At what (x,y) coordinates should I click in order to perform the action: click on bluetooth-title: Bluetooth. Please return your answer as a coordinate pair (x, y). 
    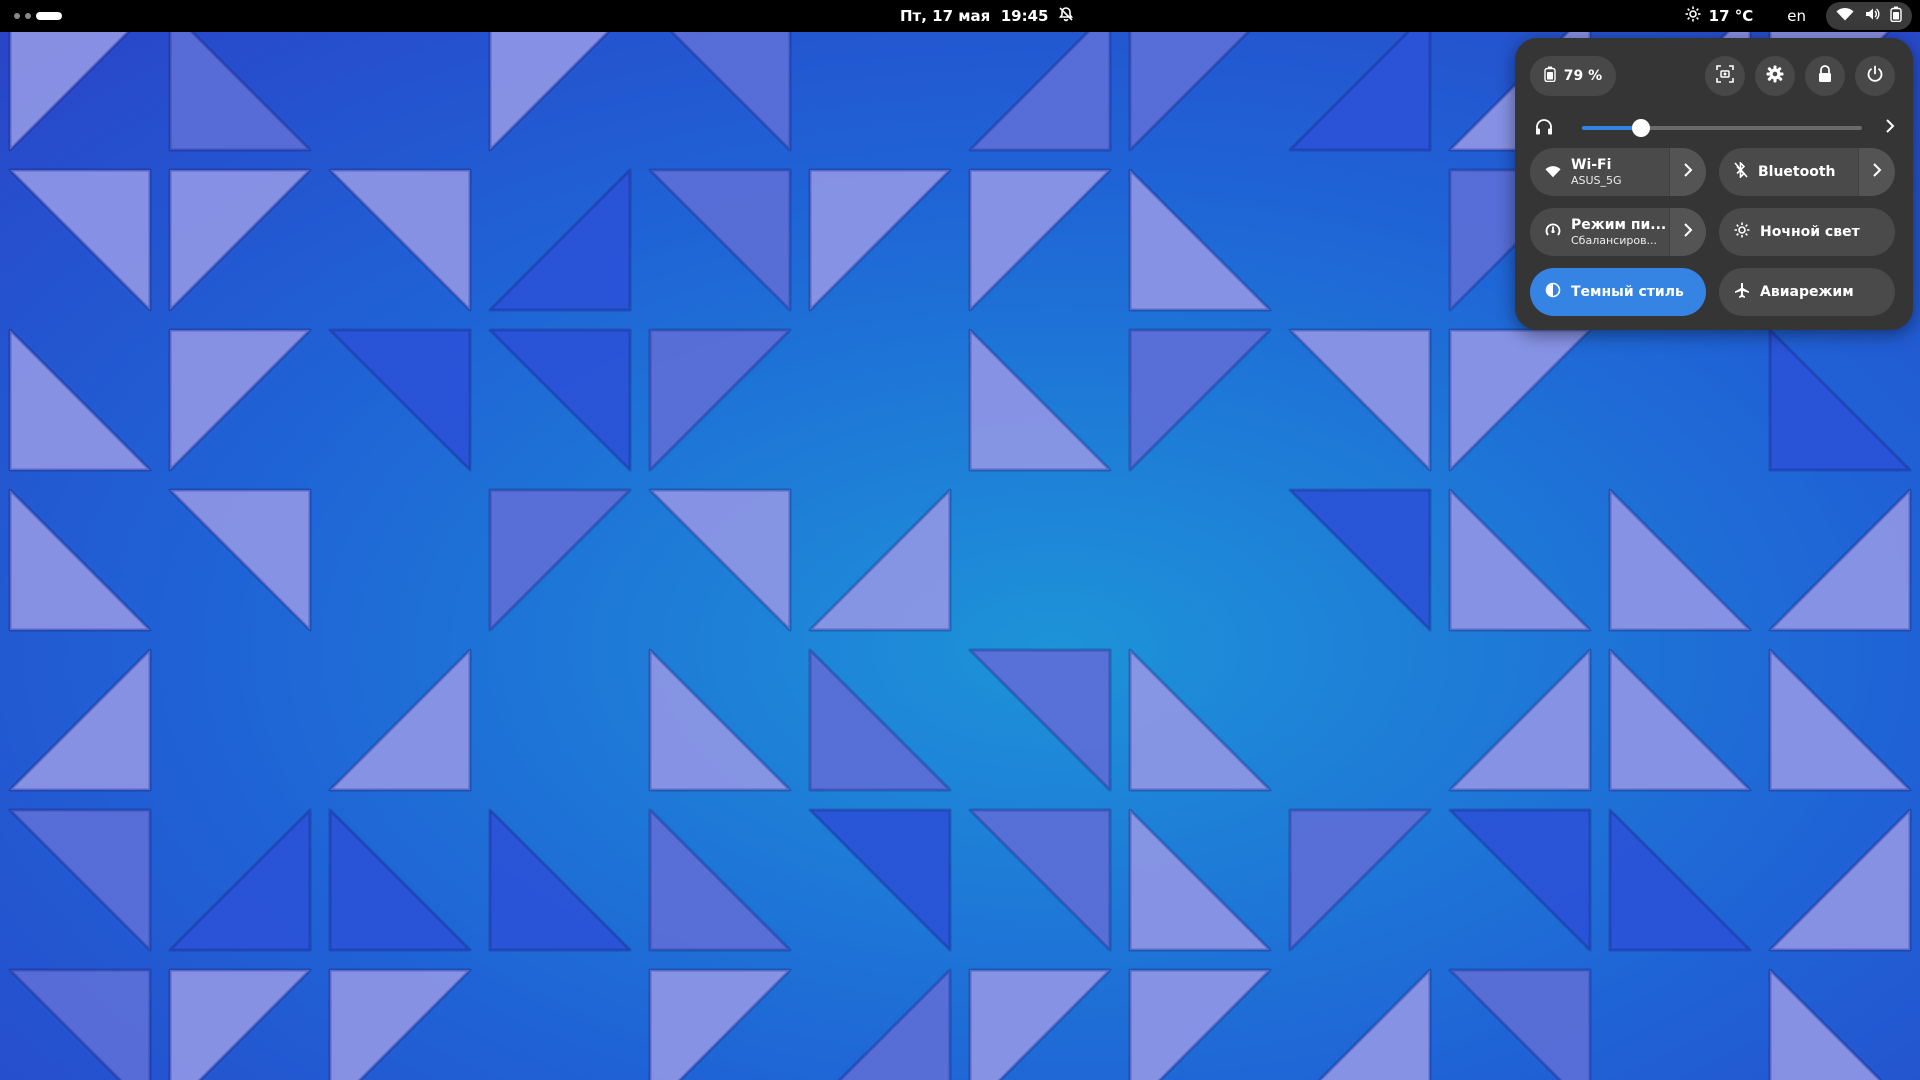
    Looking at the image, I should click on (1797, 171).